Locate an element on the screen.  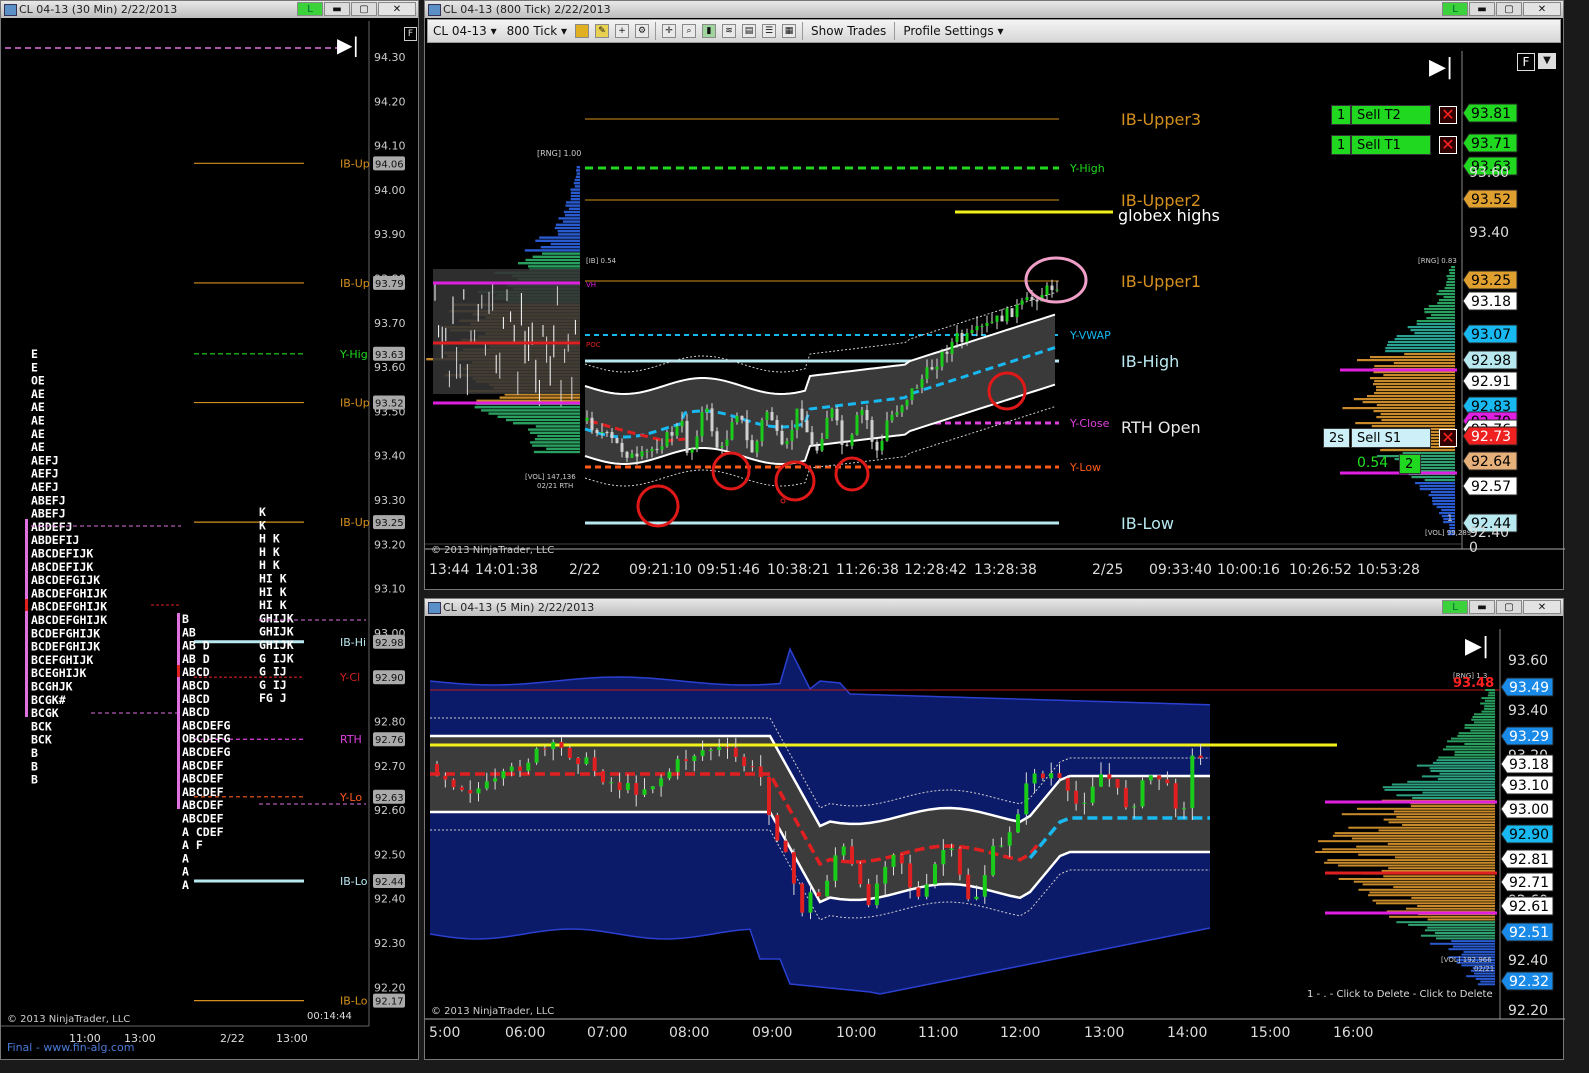
sell-t2-order: Sell T2 is located at coordinates (1391, 115).